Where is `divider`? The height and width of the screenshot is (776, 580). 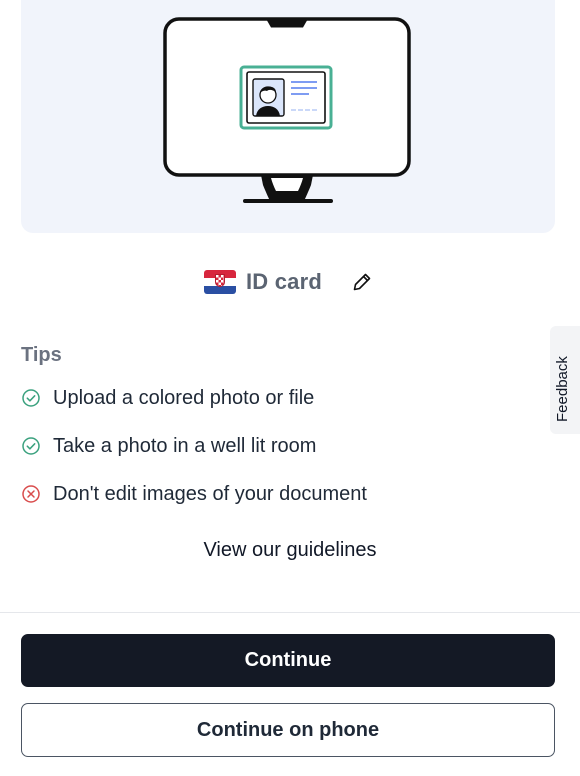 divider is located at coordinates (290, 612).